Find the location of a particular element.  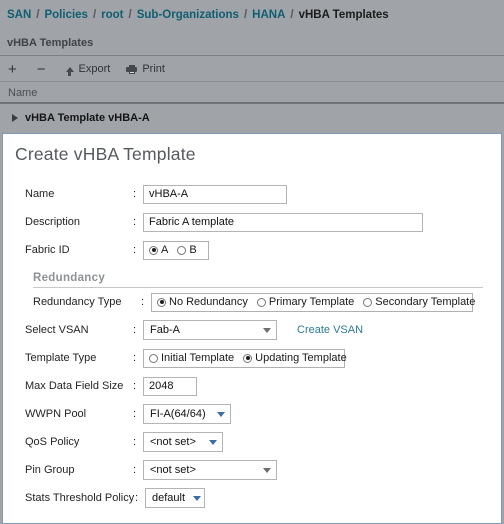

breadcrumb-item-hana: HANA is located at coordinates (268, 15).